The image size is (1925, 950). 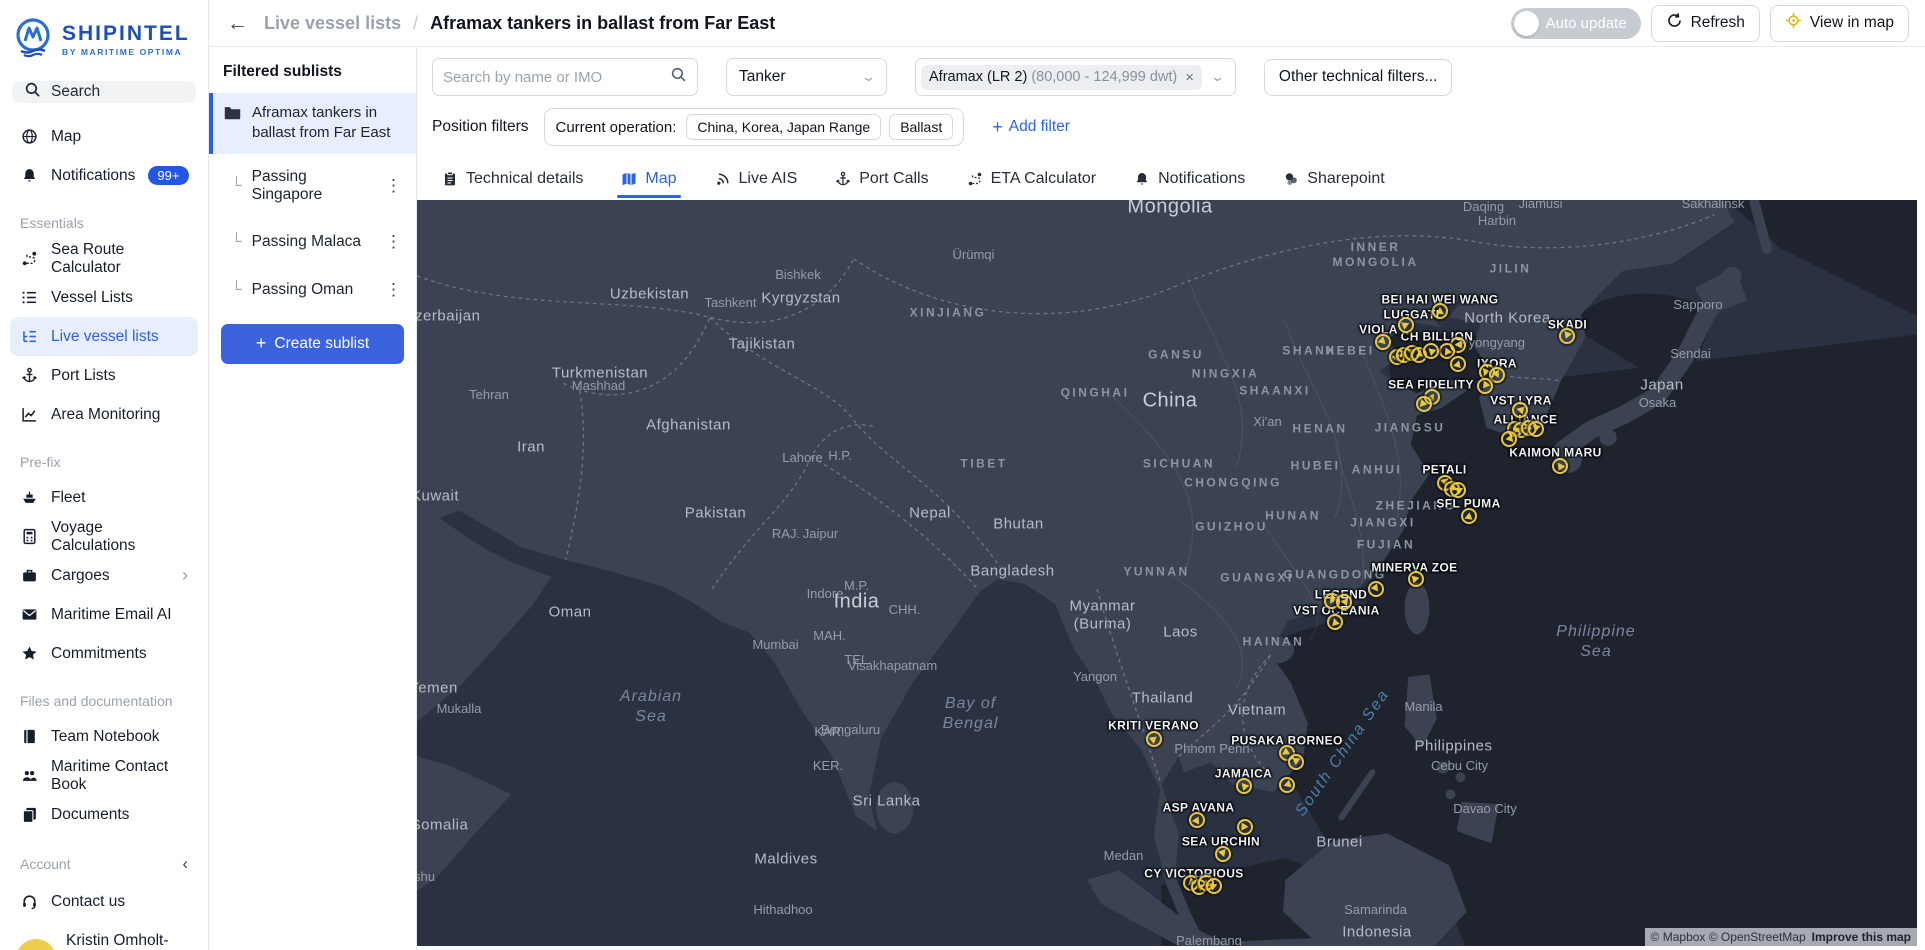 I want to click on collapse-sidebar-icon: ‹, so click(x=185, y=864).